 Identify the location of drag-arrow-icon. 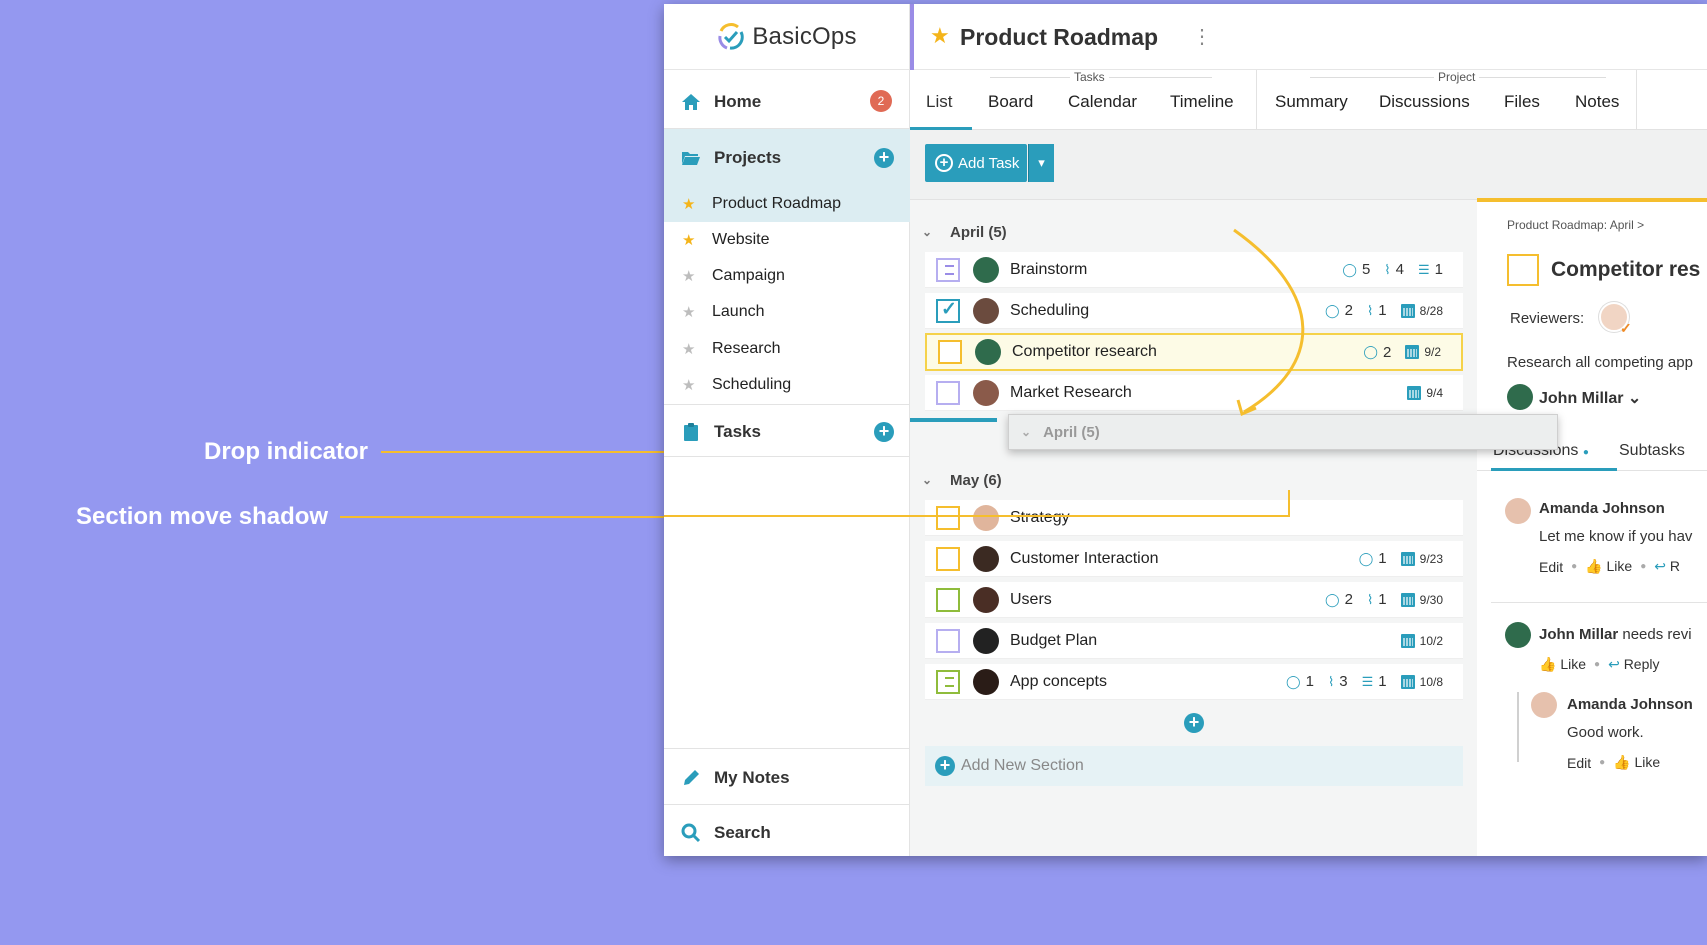
(984, 372).